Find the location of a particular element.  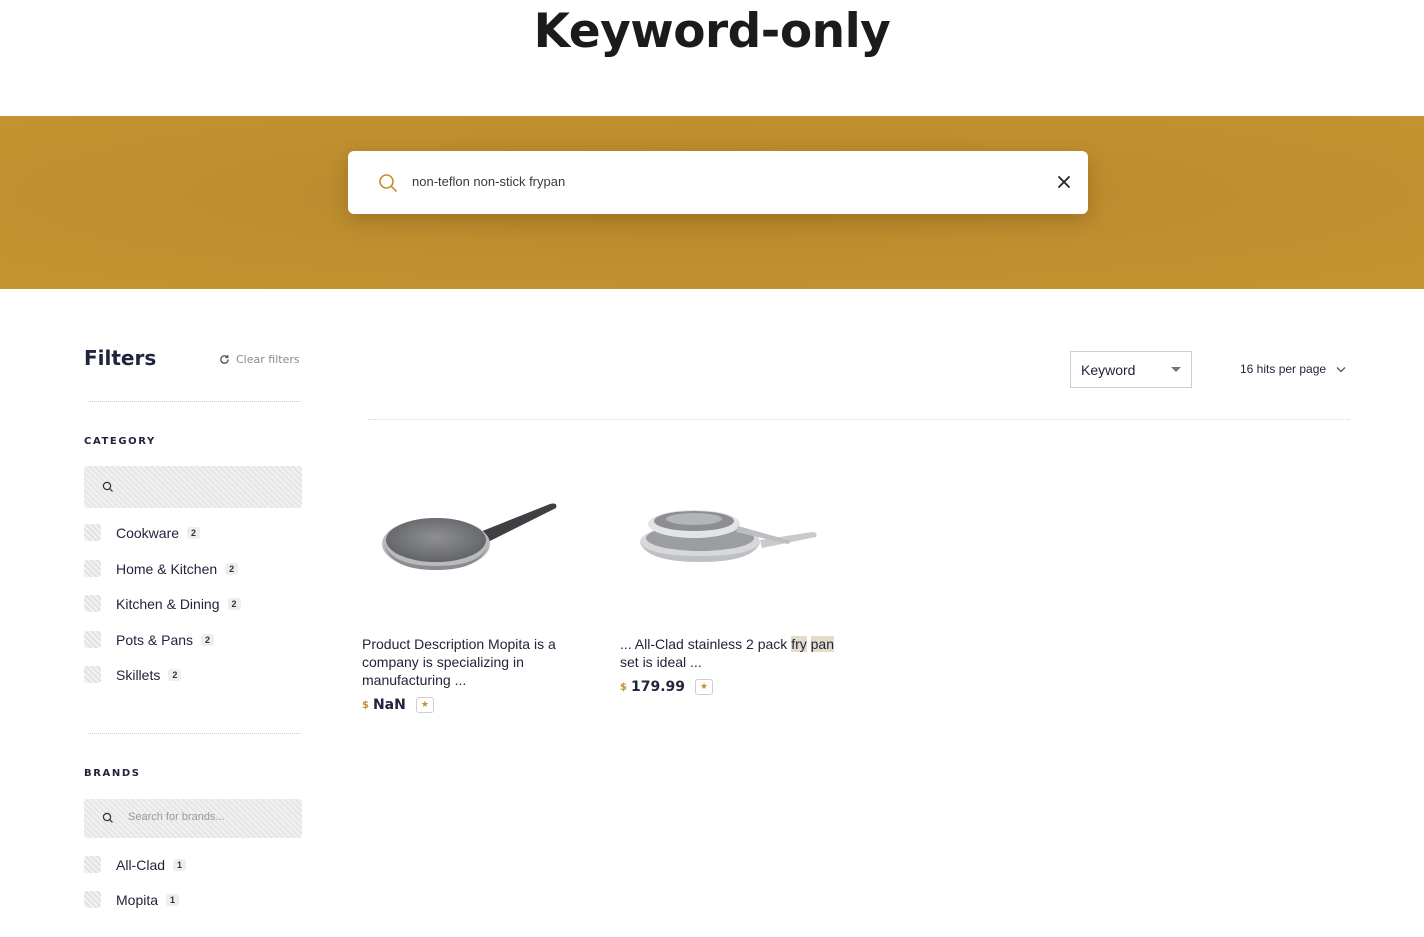

facet-label: Cookware is located at coordinates (148, 532).